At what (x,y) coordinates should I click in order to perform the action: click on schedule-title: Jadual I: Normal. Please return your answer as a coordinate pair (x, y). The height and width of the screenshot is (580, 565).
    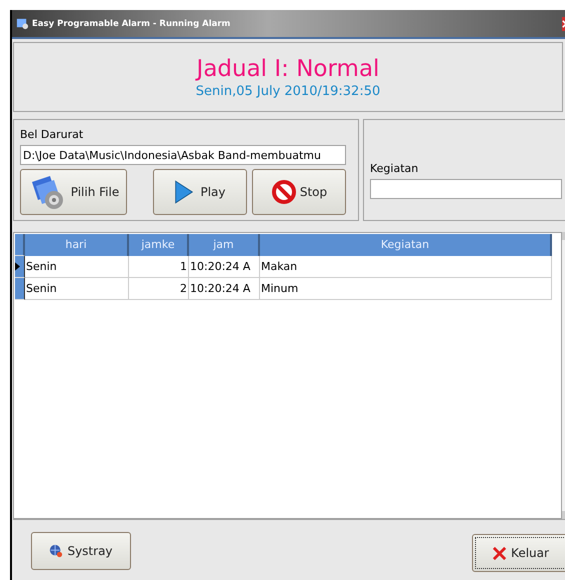
    Looking at the image, I should click on (288, 69).